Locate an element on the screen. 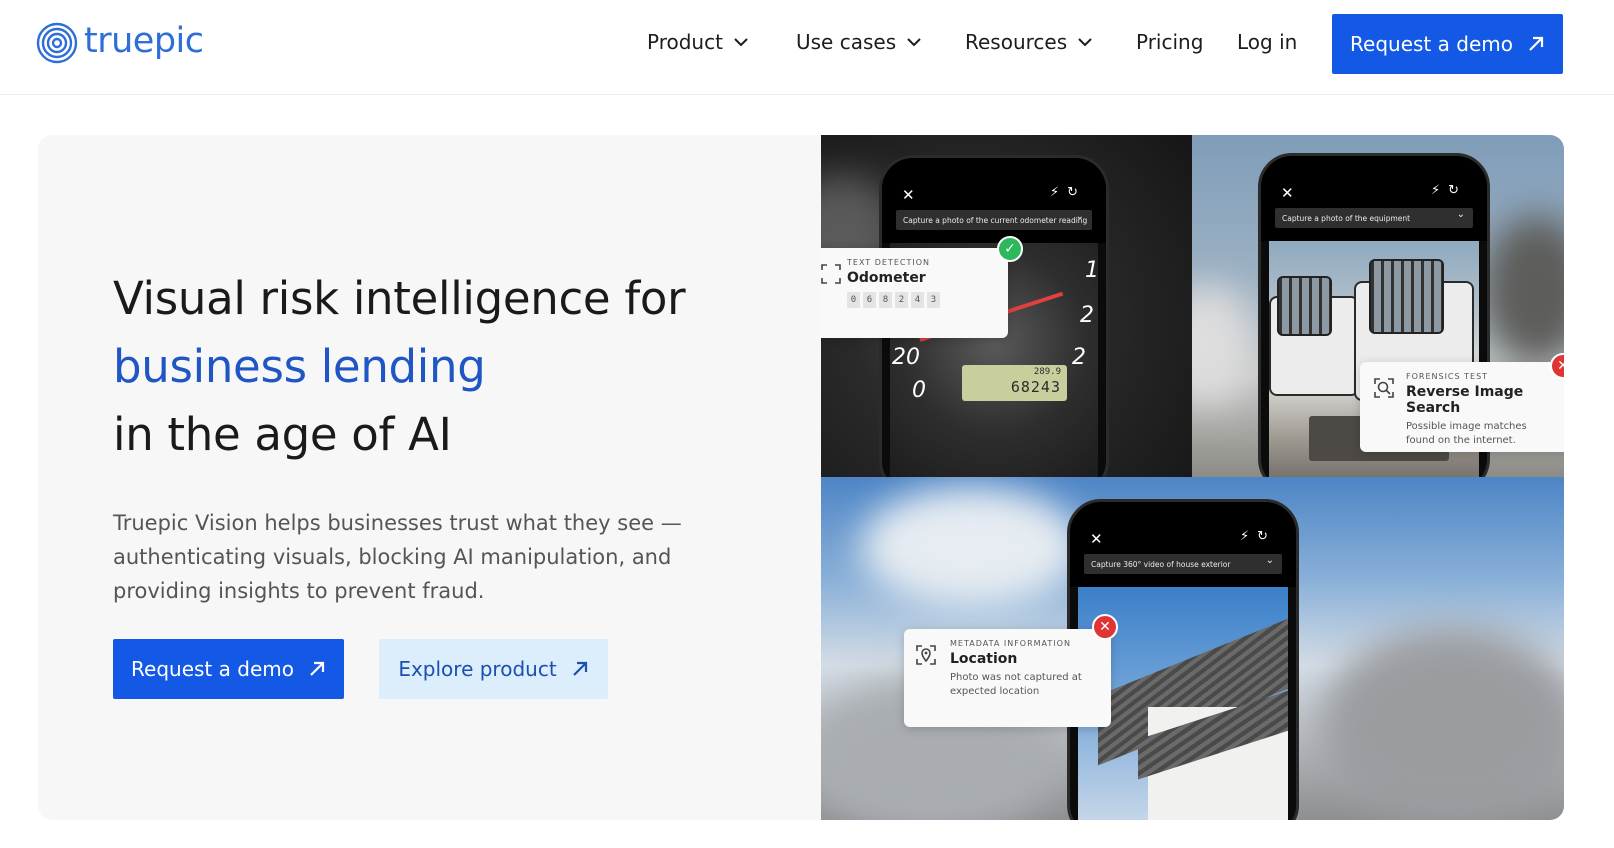 This screenshot has height=848, width=1614. capture-prompt: Capture a photo of the equipment is located at coordinates (1374, 218).